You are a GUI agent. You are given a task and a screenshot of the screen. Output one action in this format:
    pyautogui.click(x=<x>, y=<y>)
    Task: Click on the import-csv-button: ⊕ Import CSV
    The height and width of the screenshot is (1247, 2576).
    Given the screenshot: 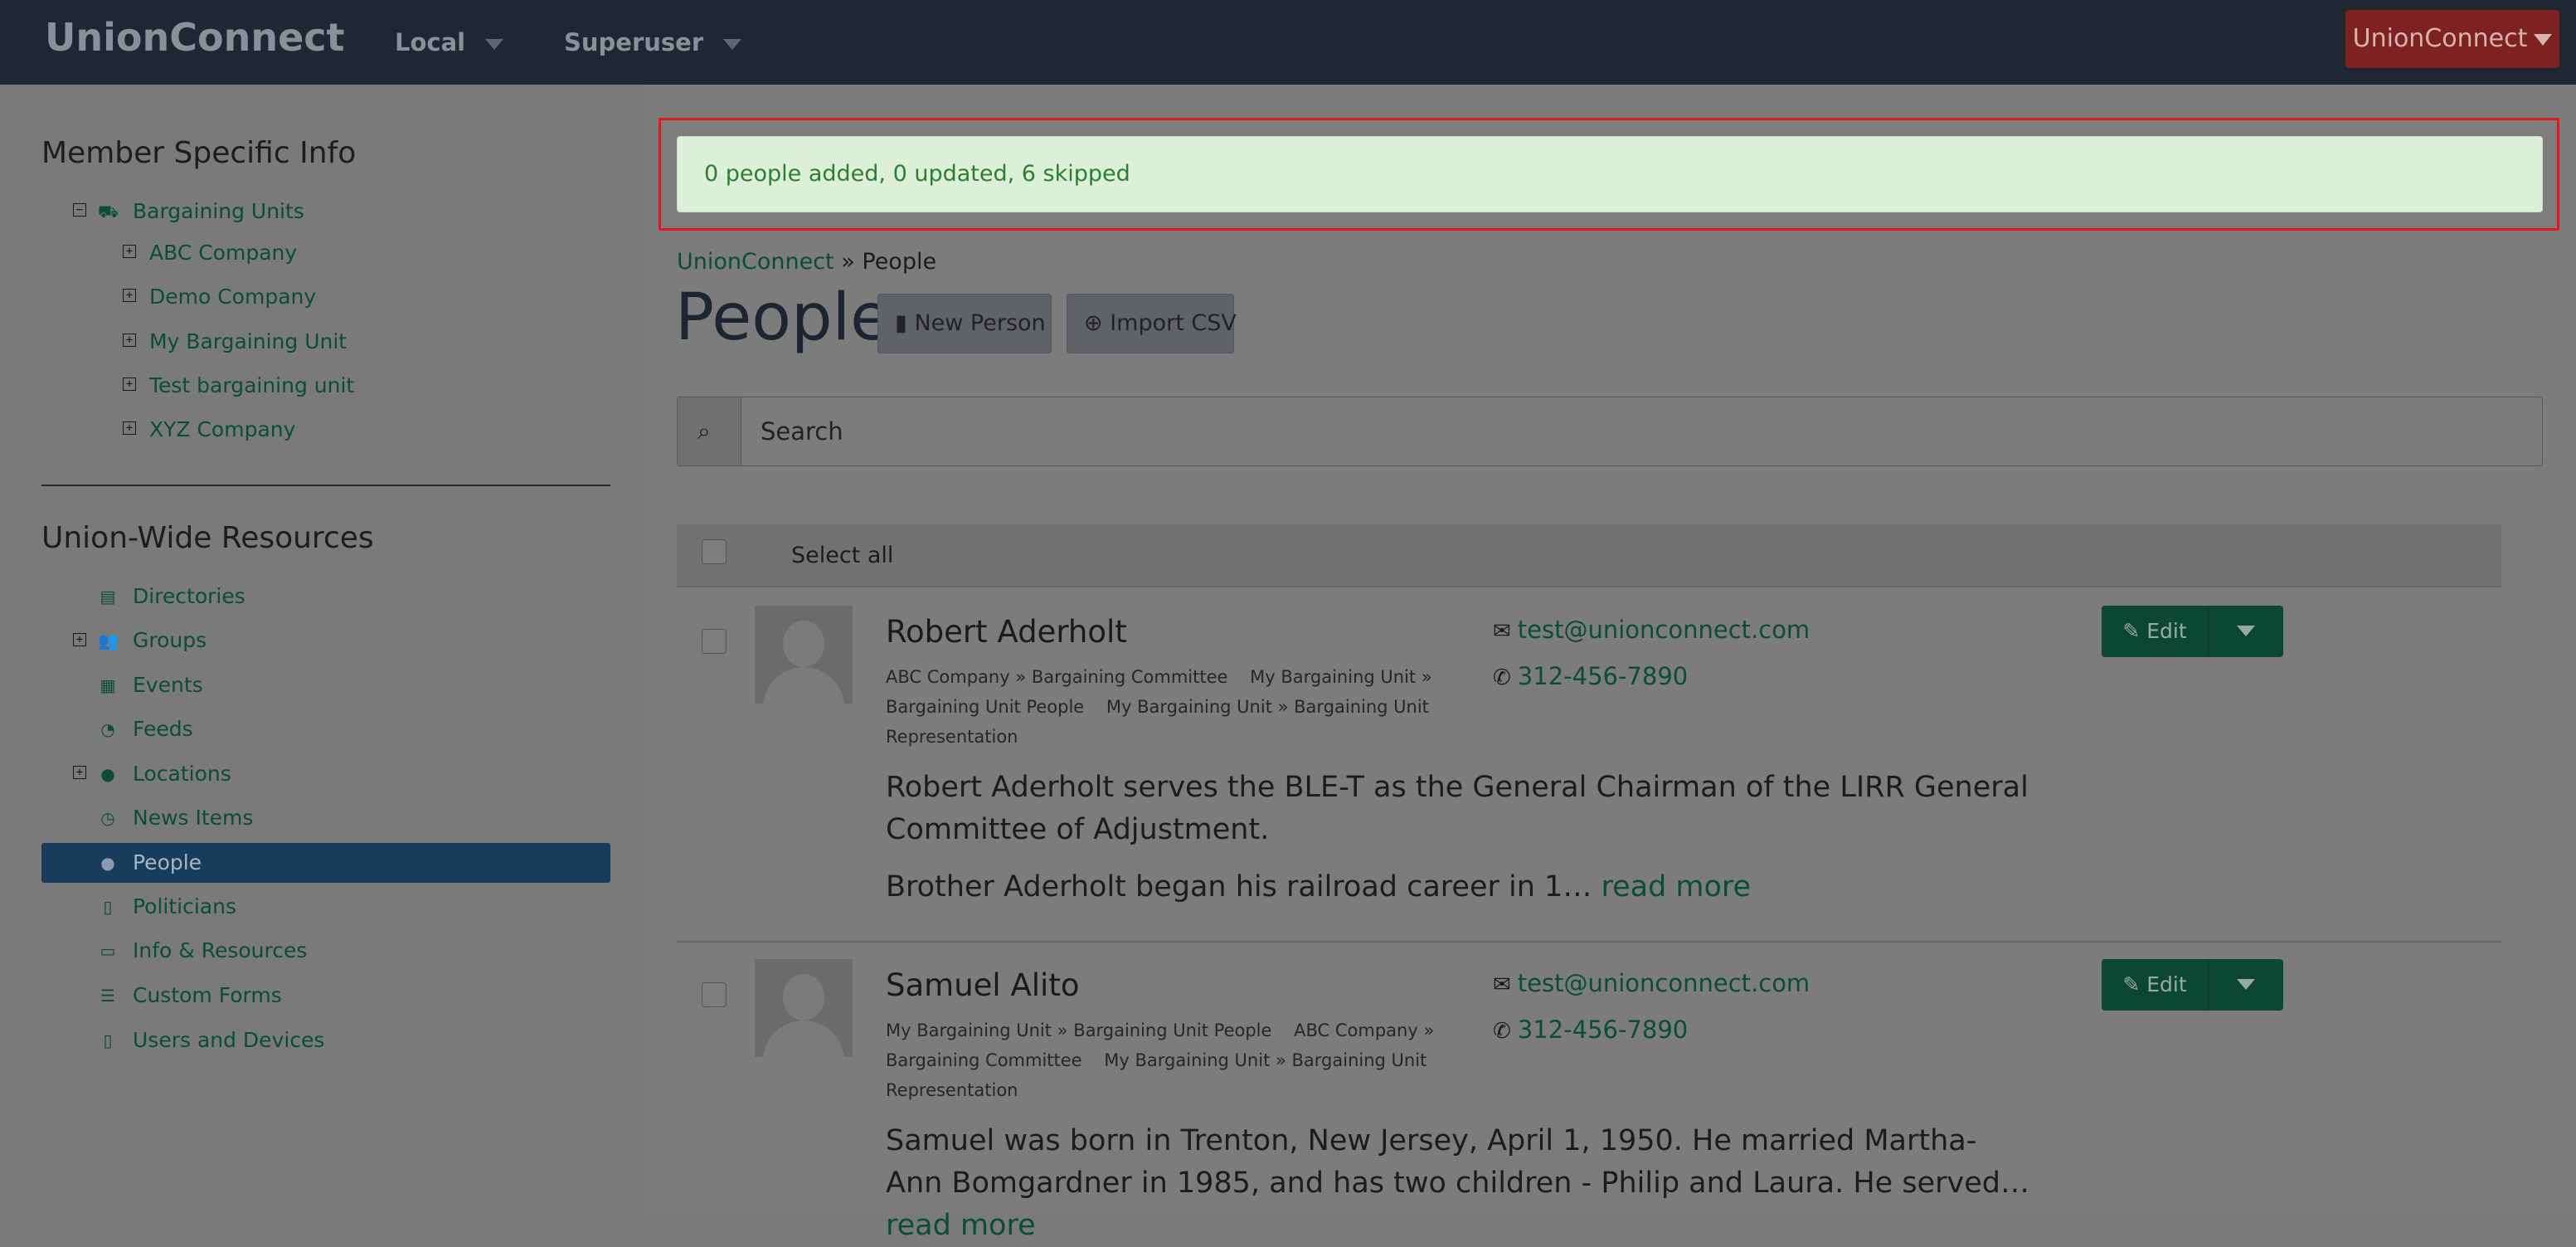 What is the action you would take?
    pyautogui.click(x=1152, y=323)
    